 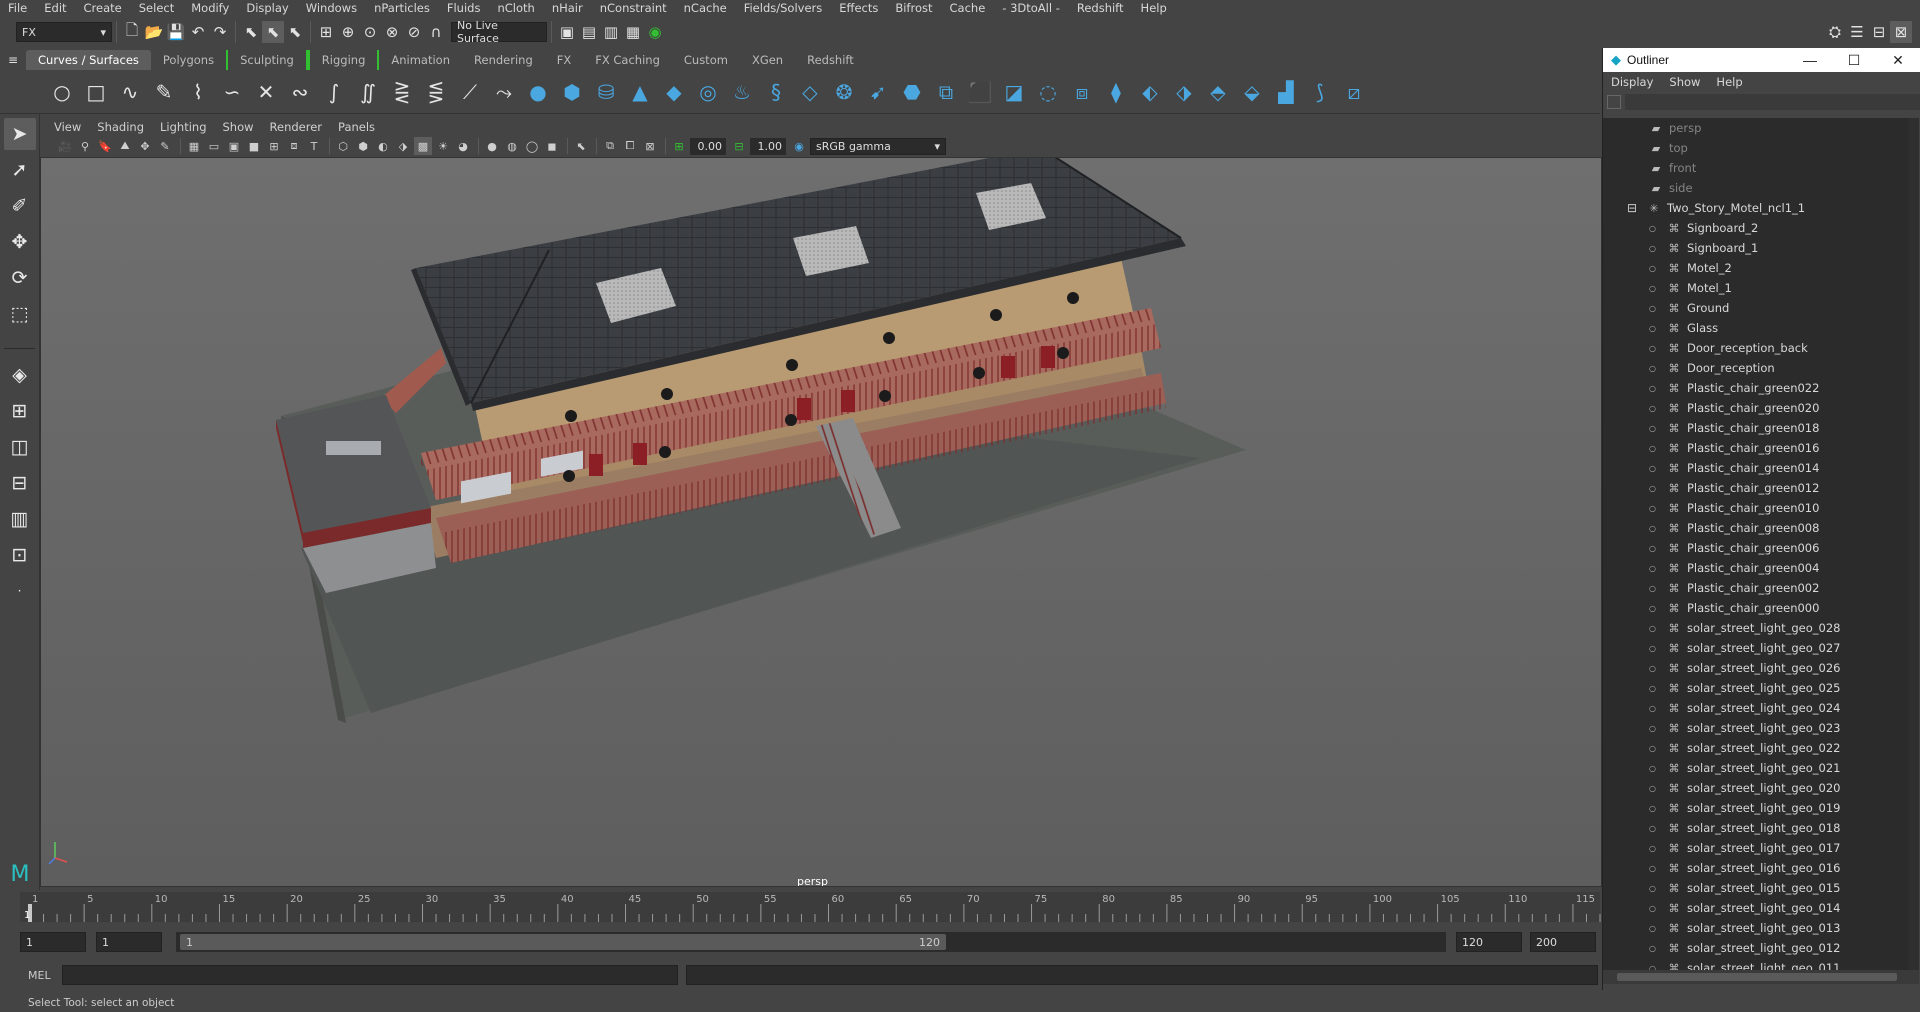 I want to click on outliner-item: ○ ⌘ solar_street_light_geo_027, so click(x=1761, y=648).